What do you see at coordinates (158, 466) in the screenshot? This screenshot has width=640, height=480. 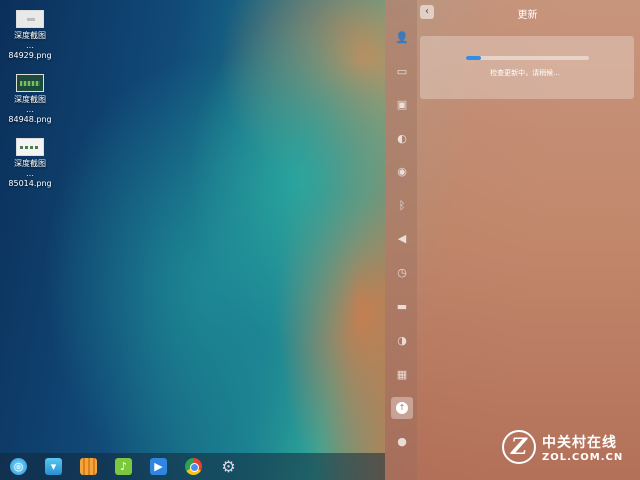 I see `video-player-icon: ▶` at bounding box center [158, 466].